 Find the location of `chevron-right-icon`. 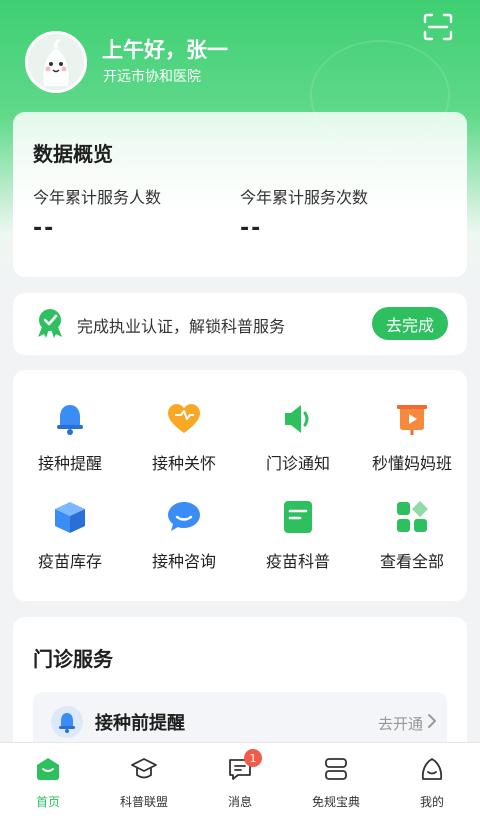

chevron-right-icon is located at coordinates (432, 721).